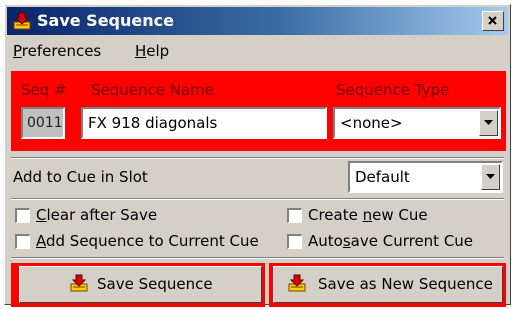 The height and width of the screenshot is (309, 515). I want to click on close-button, so click(493, 21).